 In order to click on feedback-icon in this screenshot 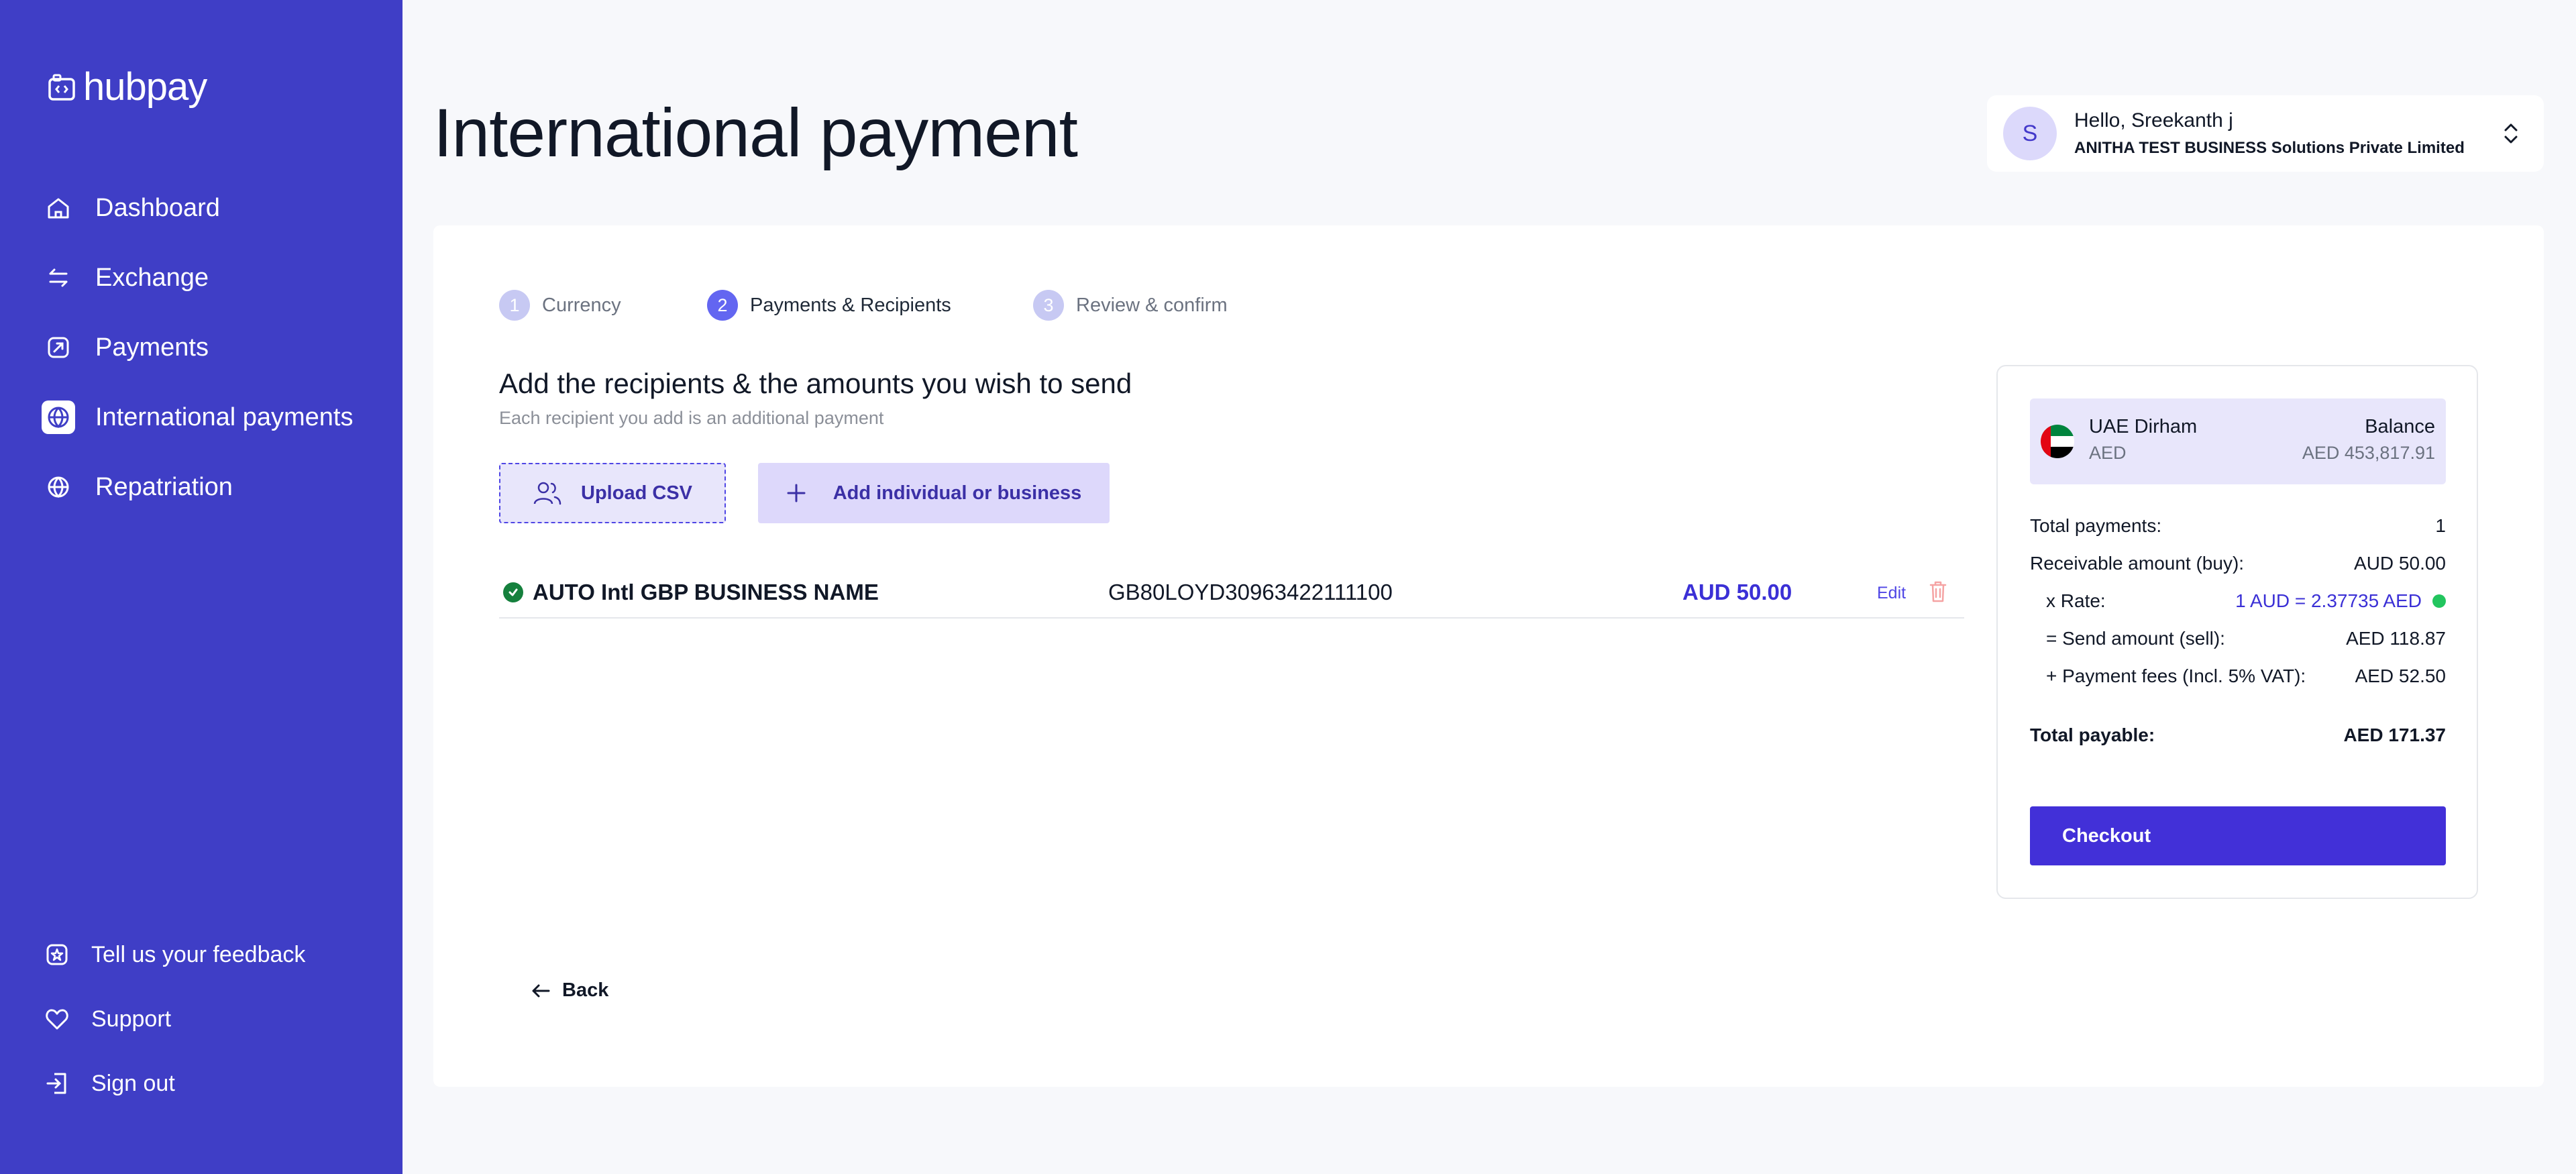, I will do `click(57, 954)`.